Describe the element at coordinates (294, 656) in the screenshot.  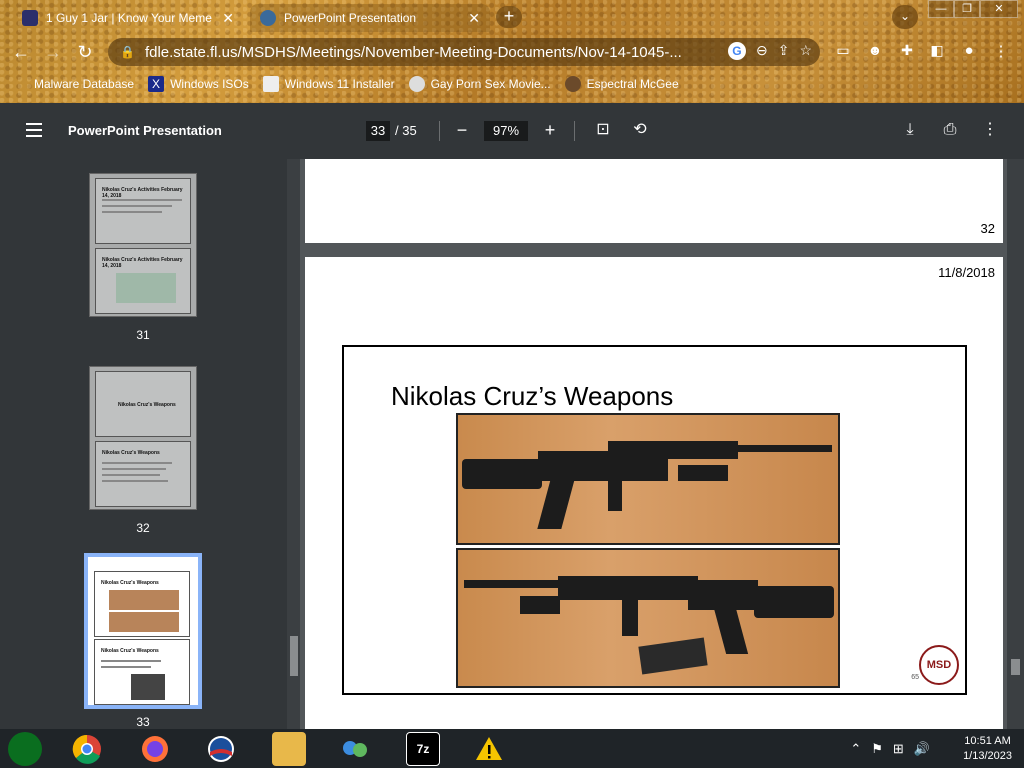
I see `sidebar-scroll-thumb` at that location.